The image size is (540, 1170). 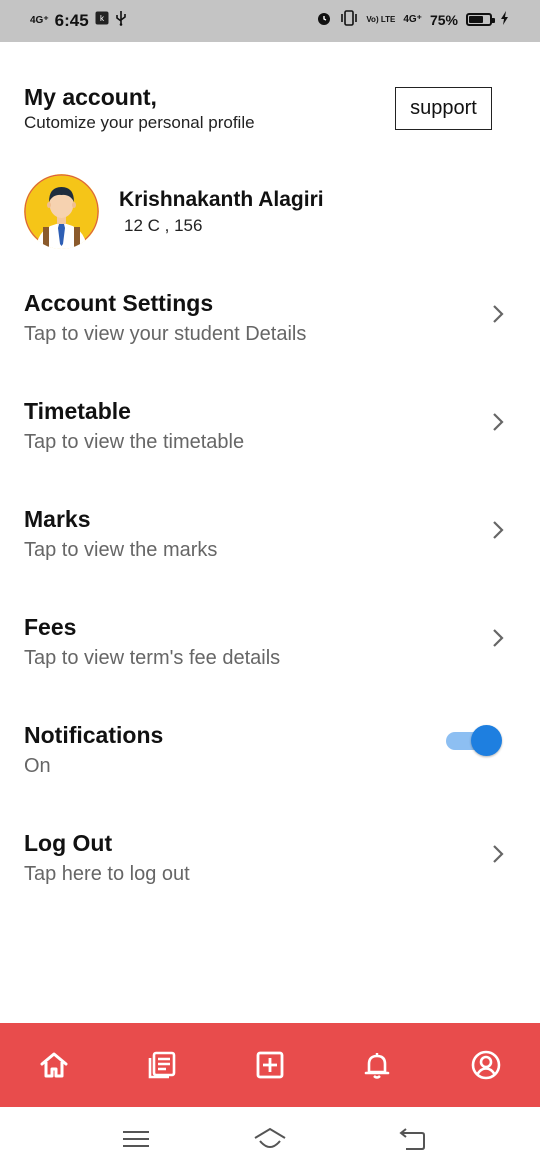 What do you see at coordinates (165, 334) in the screenshot?
I see `menu-item-subtitle: Tap to view your student Details` at bounding box center [165, 334].